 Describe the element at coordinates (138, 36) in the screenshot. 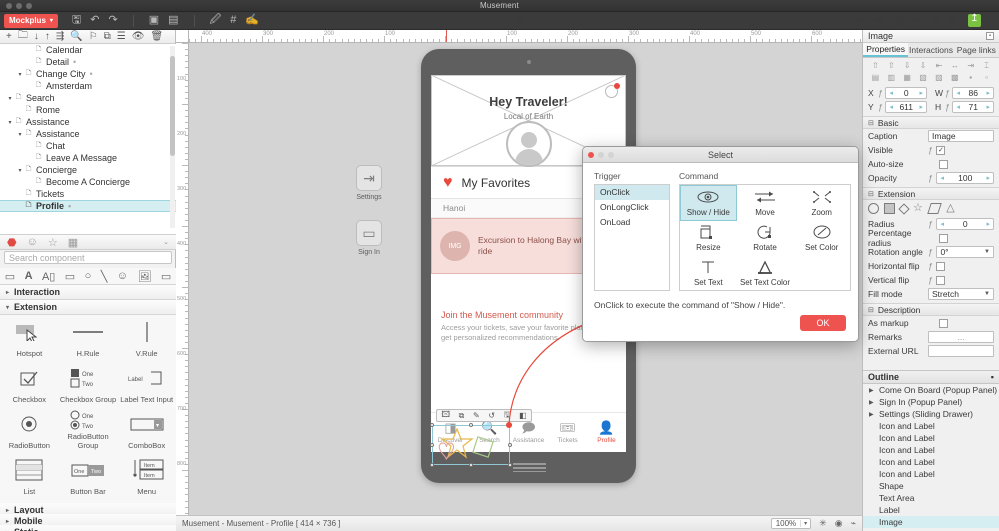

I see `preview-eye-icon: 👁` at that location.